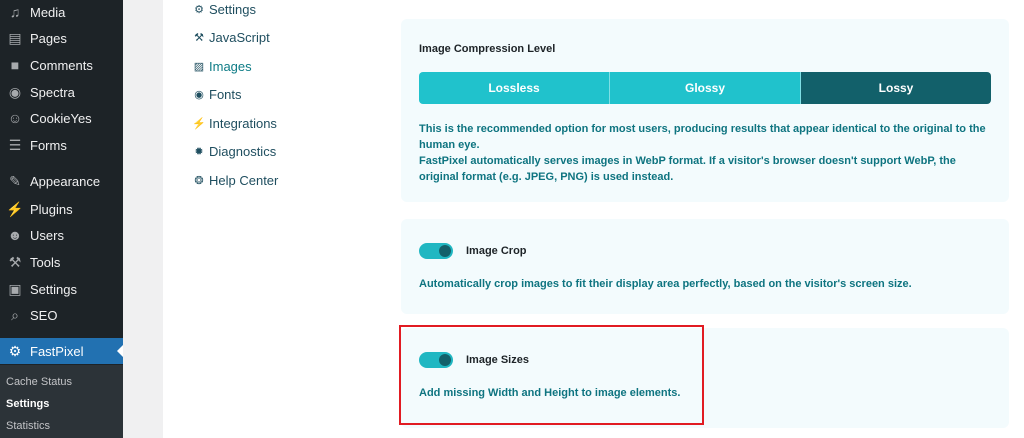  I want to click on spectra-icon: ◉, so click(15, 91).